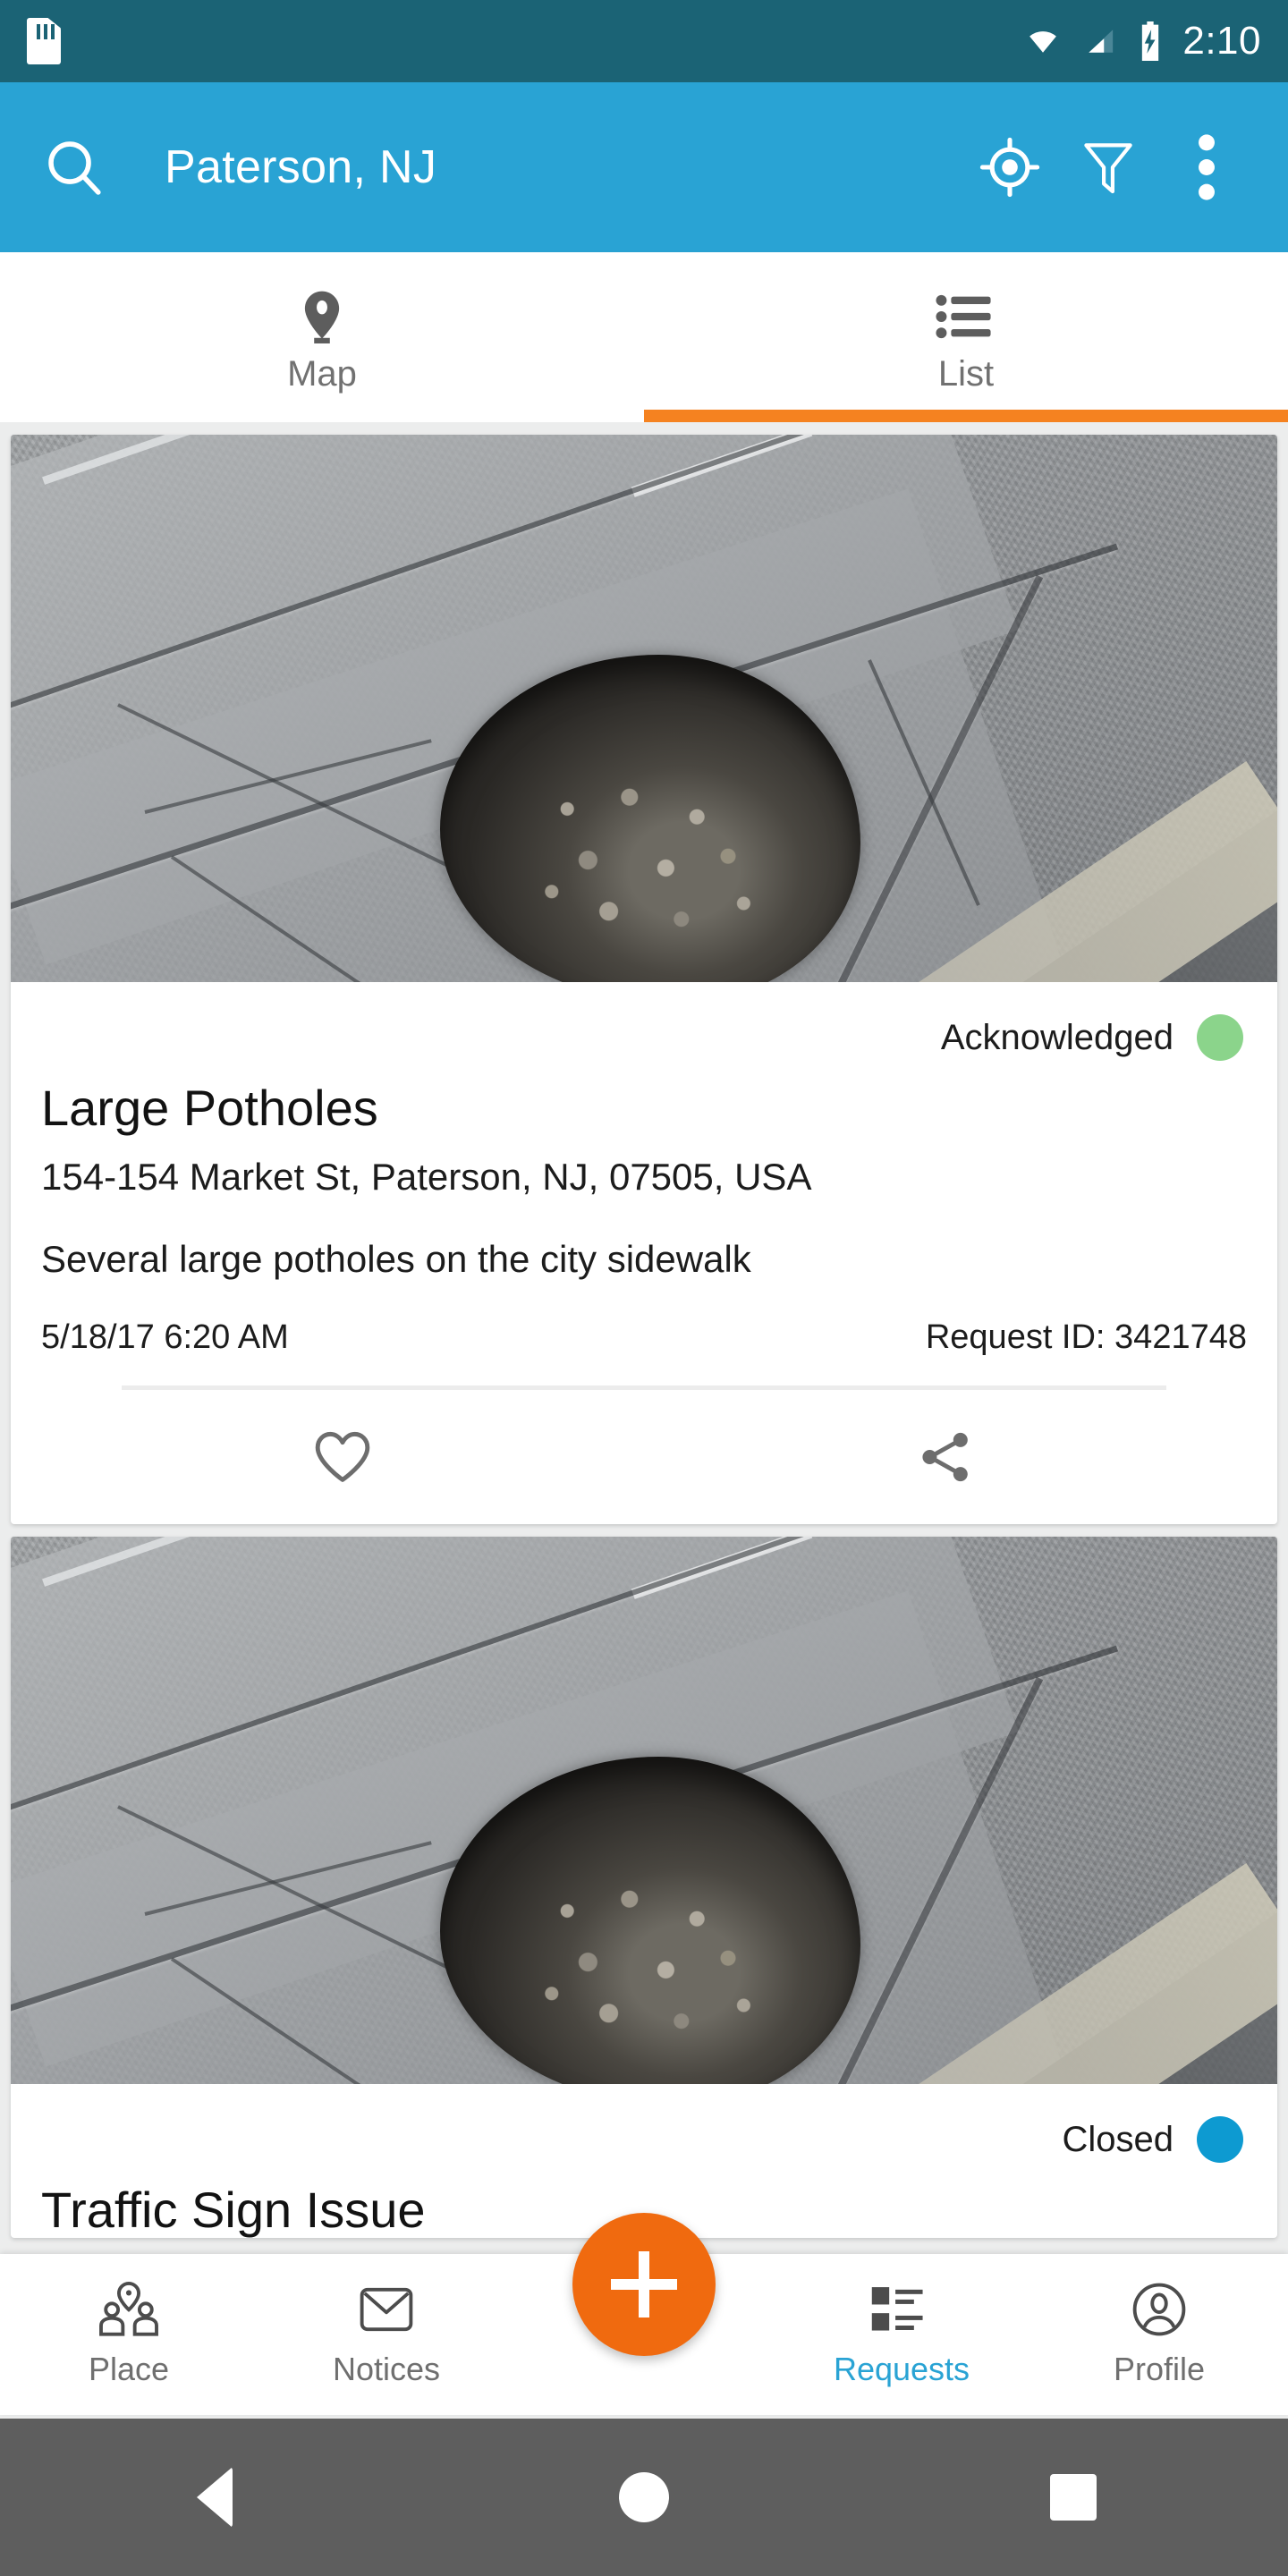  What do you see at coordinates (44, 41) in the screenshot?
I see `sd-card-icon` at bounding box center [44, 41].